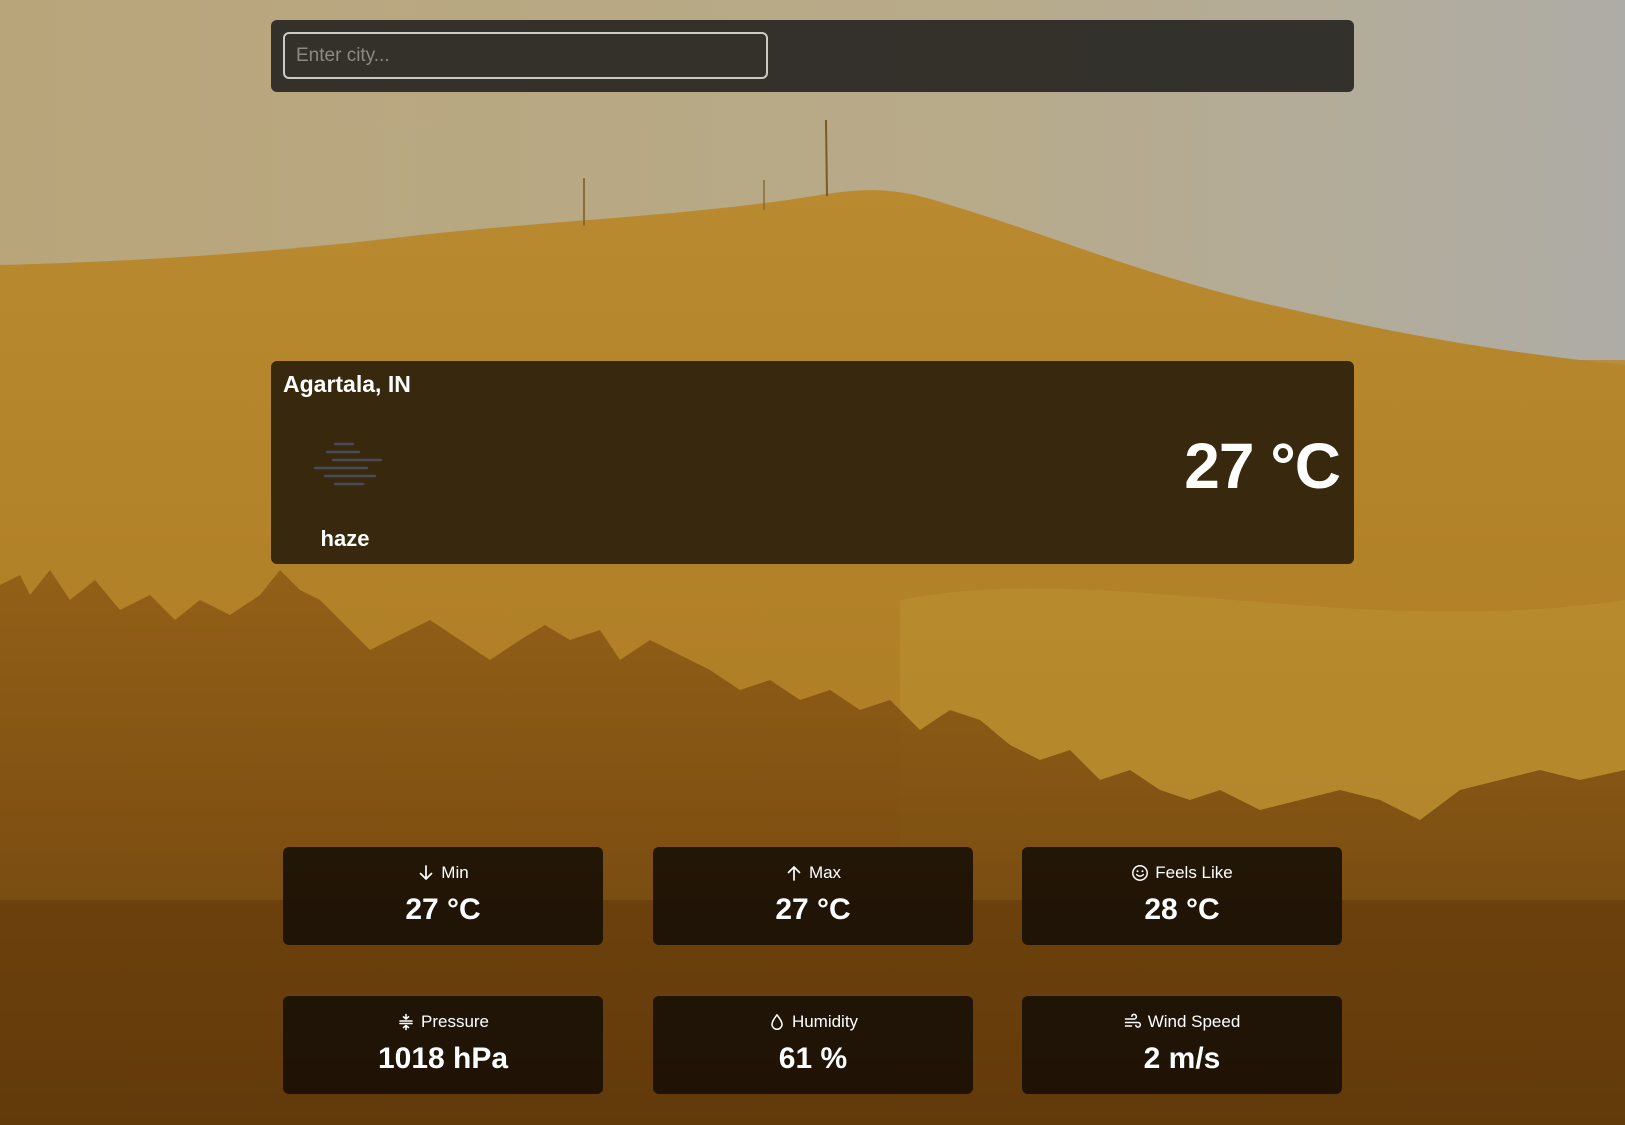 Image resolution: width=1625 pixels, height=1125 pixels. Describe the element at coordinates (777, 1022) in the screenshot. I see `droplet-icon` at that location.